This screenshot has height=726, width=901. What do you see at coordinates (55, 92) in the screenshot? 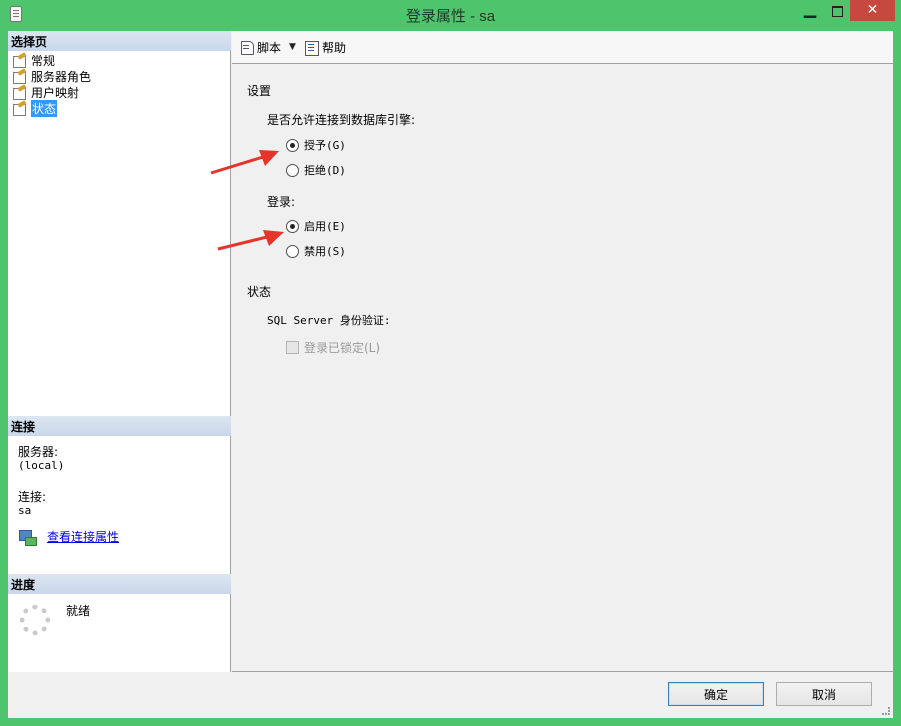
I see `page-item-label: 用户映射` at bounding box center [55, 92].